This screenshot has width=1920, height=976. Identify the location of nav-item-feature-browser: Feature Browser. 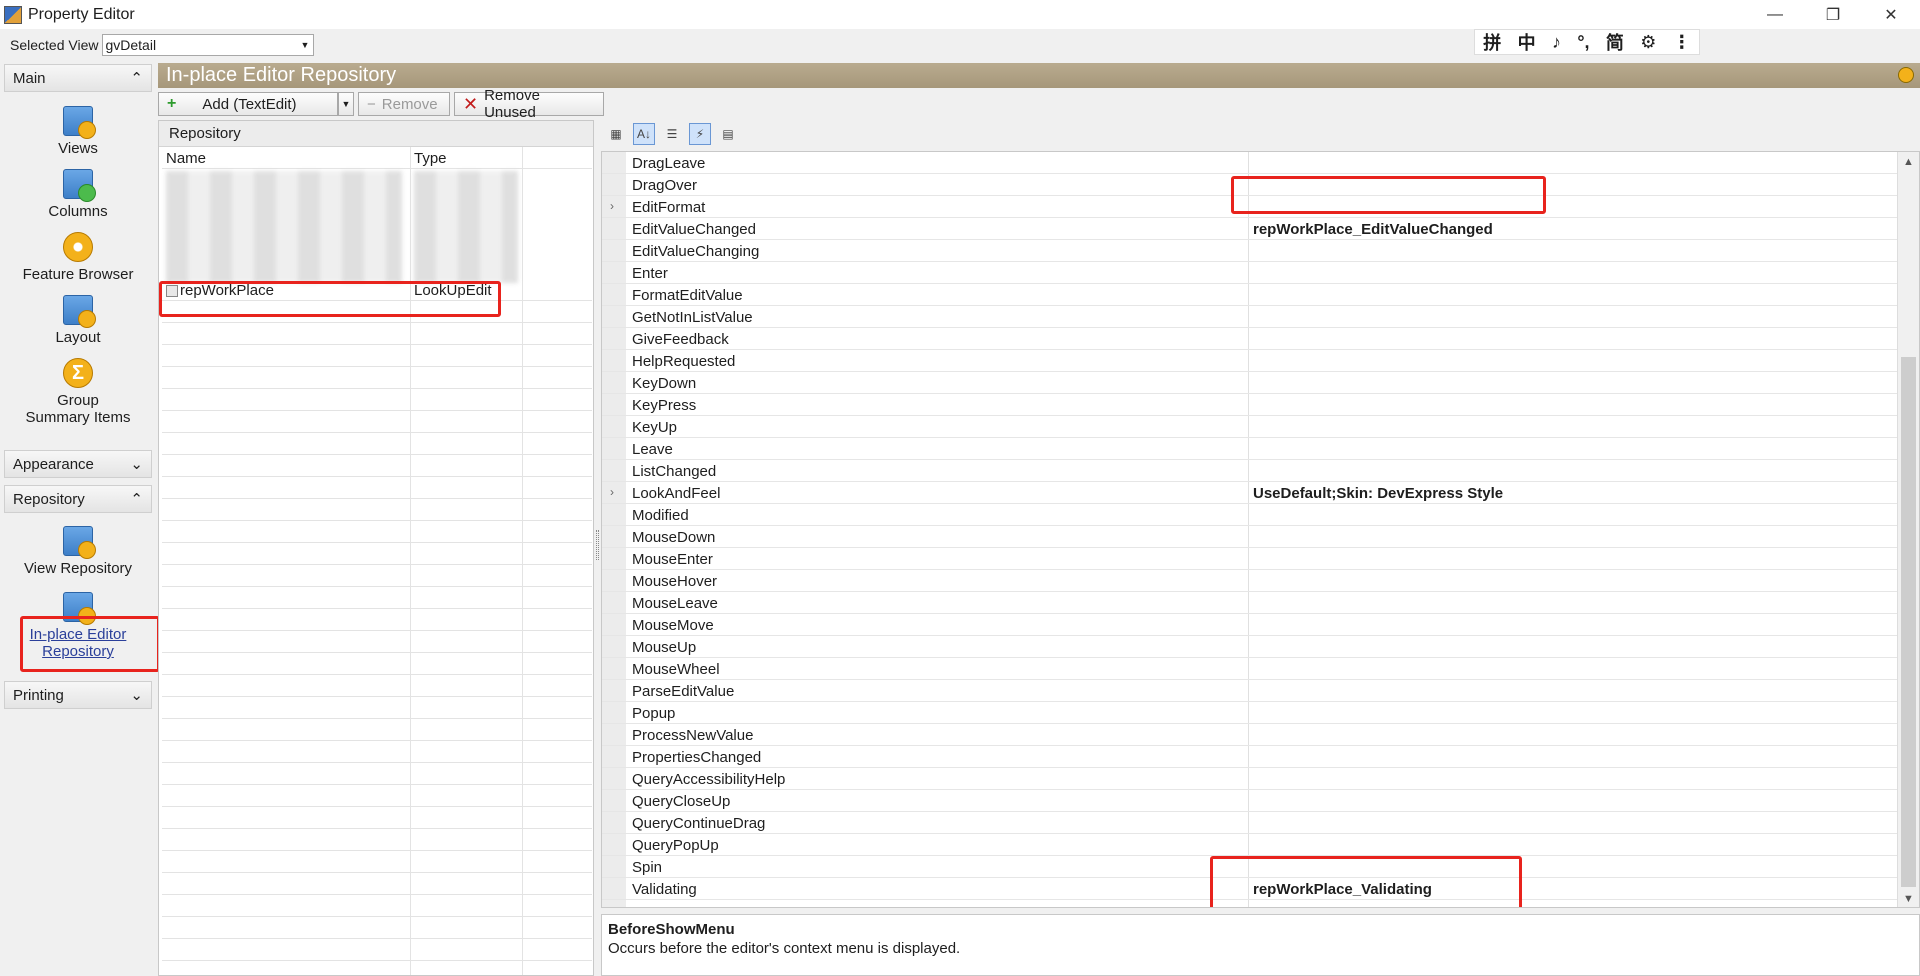
(78, 257).